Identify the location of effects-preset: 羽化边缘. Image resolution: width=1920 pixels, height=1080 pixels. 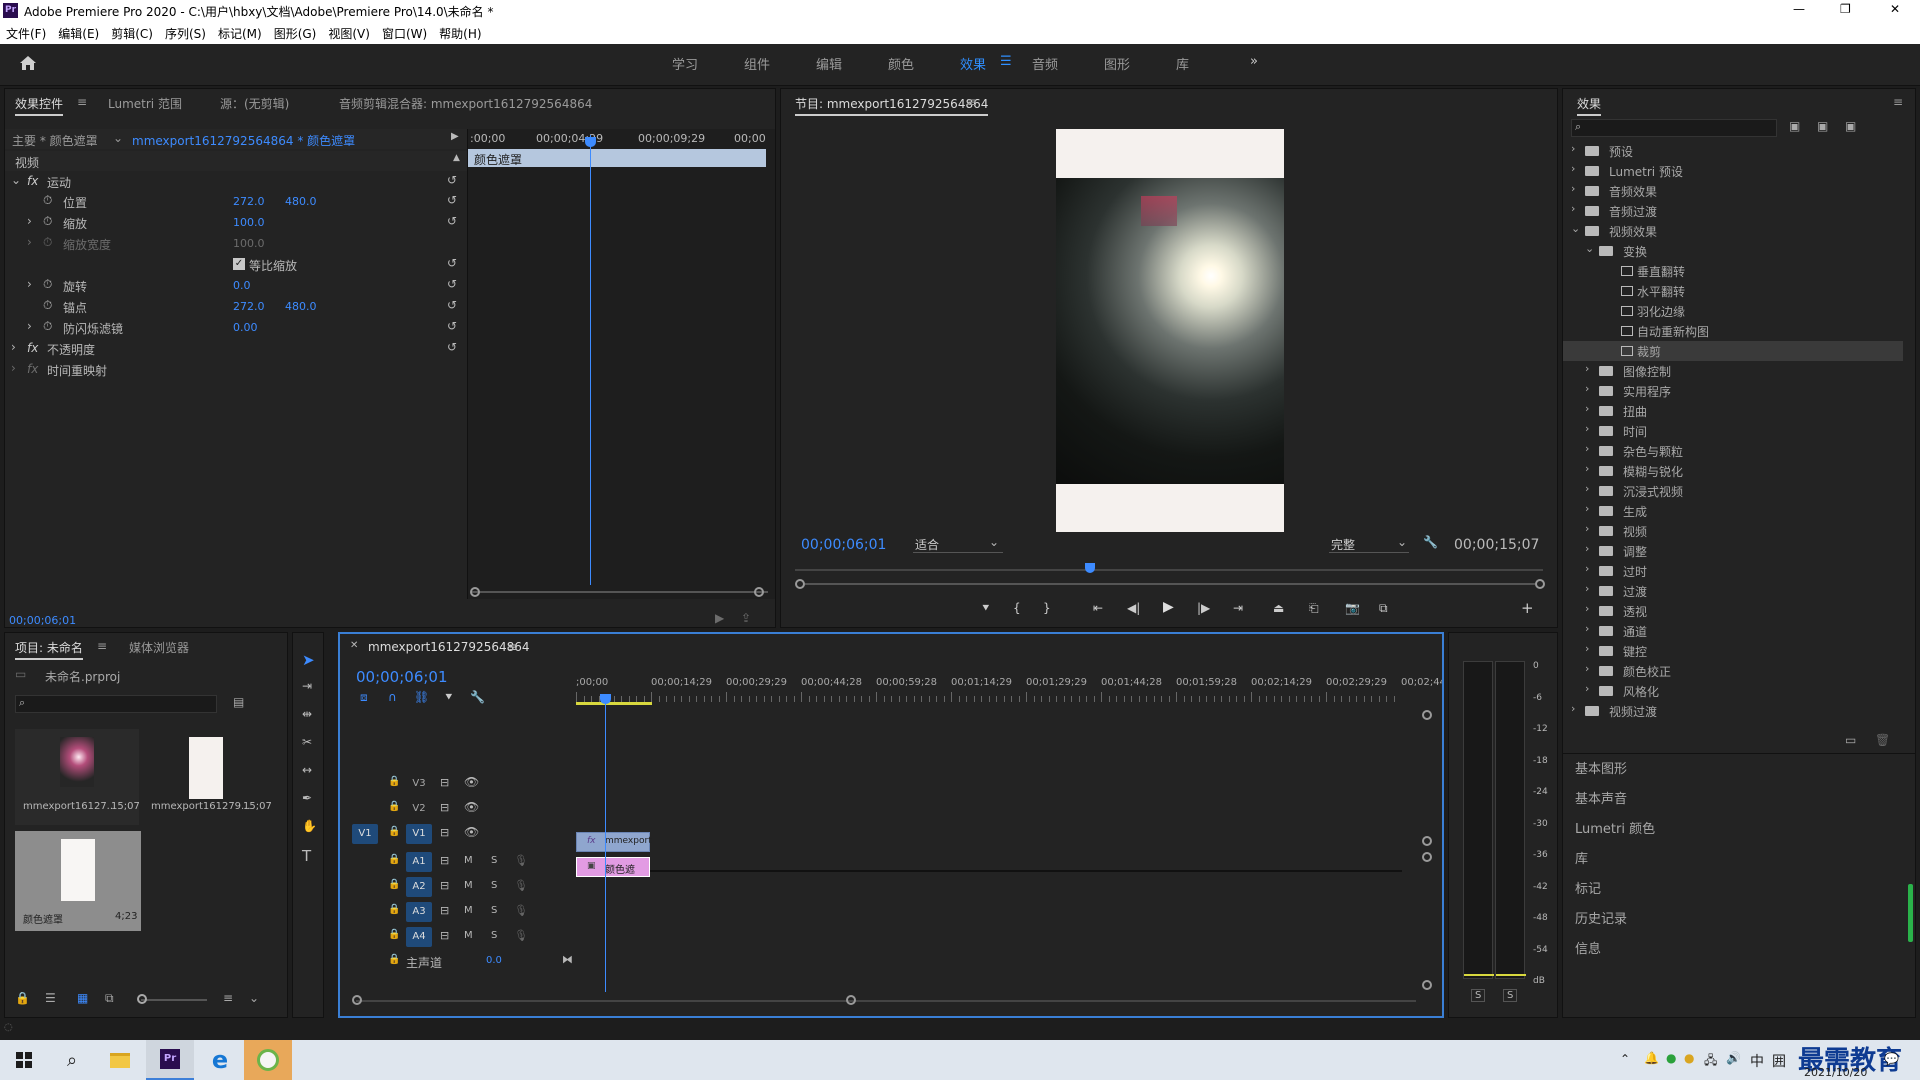
(1733, 311).